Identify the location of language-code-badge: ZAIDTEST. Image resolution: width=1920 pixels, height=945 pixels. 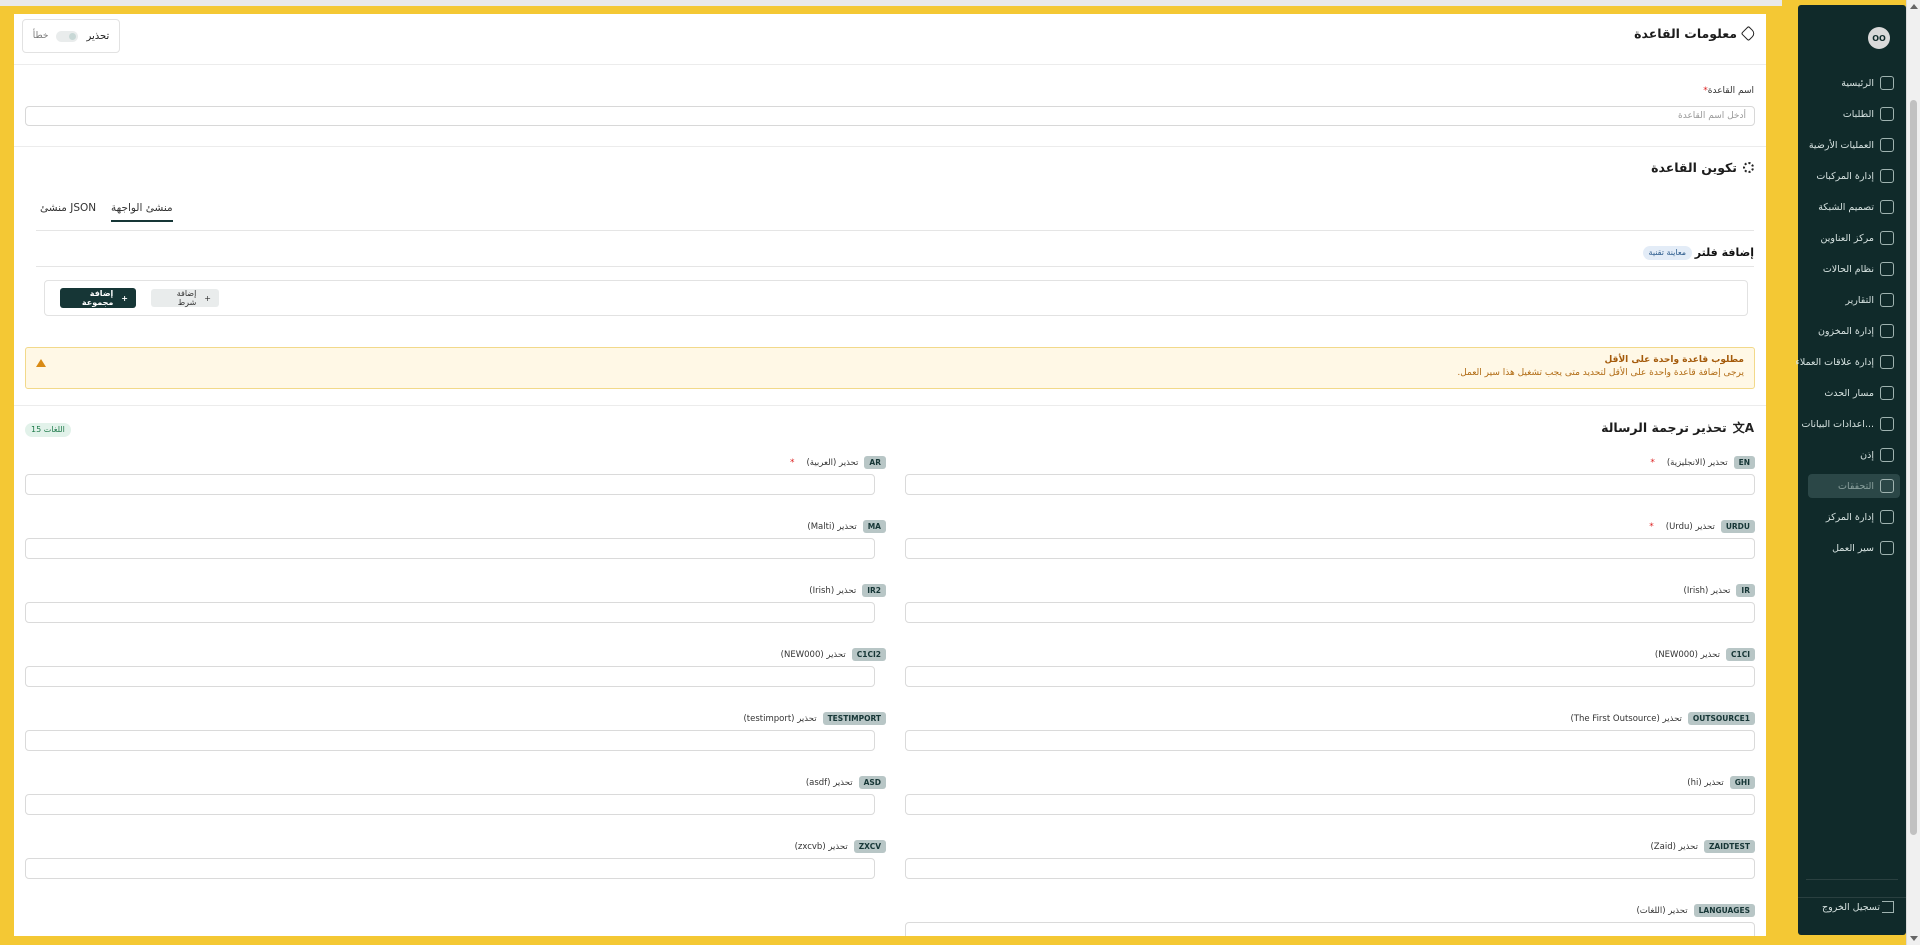
(1729, 846).